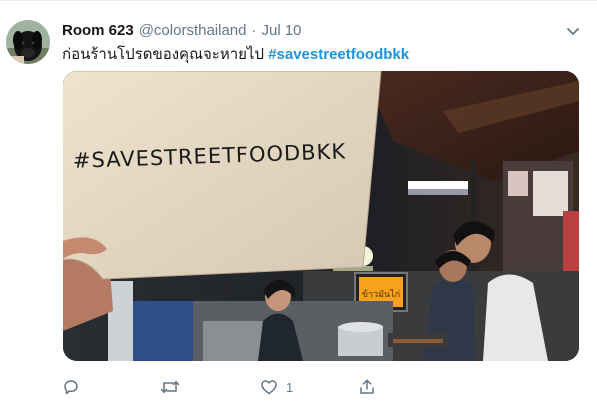 The height and width of the screenshot is (408, 597). I want to click on share-icon, so click(367, 386).